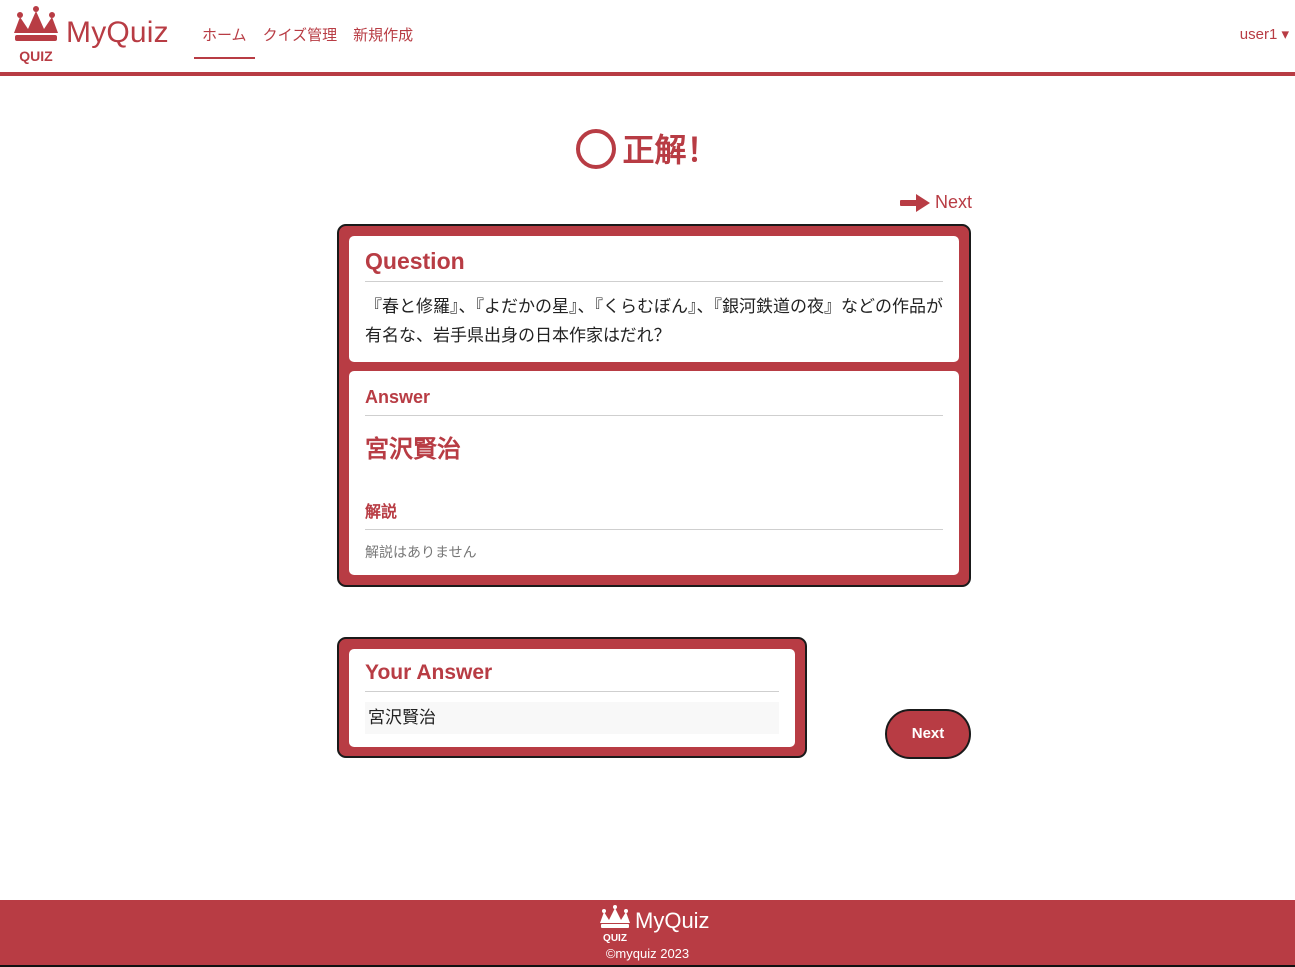 The height and width of the screenshot is (967, 1295). Describe the element at coordinates (954, 202) in the screenshot. I see `next-link-label: Next` at that location.